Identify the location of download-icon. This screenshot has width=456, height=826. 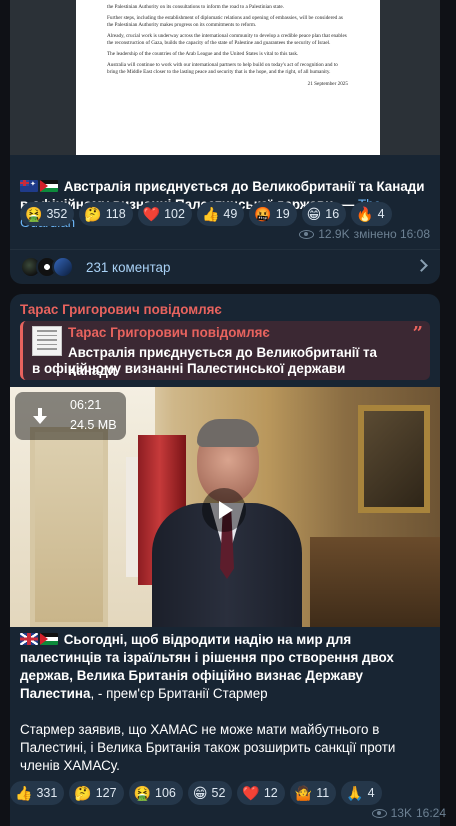
(40, 417).